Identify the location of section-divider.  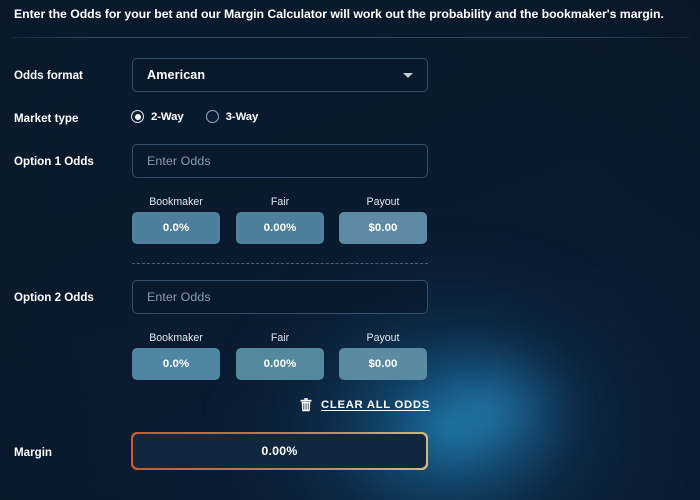
(280, 263).